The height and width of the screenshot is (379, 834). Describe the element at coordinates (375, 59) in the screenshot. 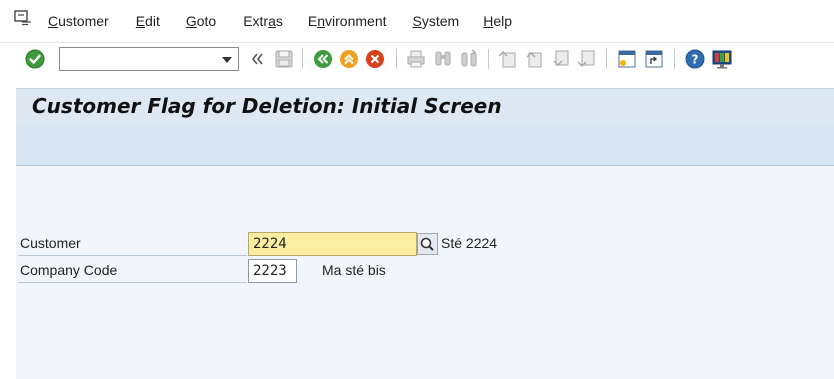

I see `cancel-icon` at that location.